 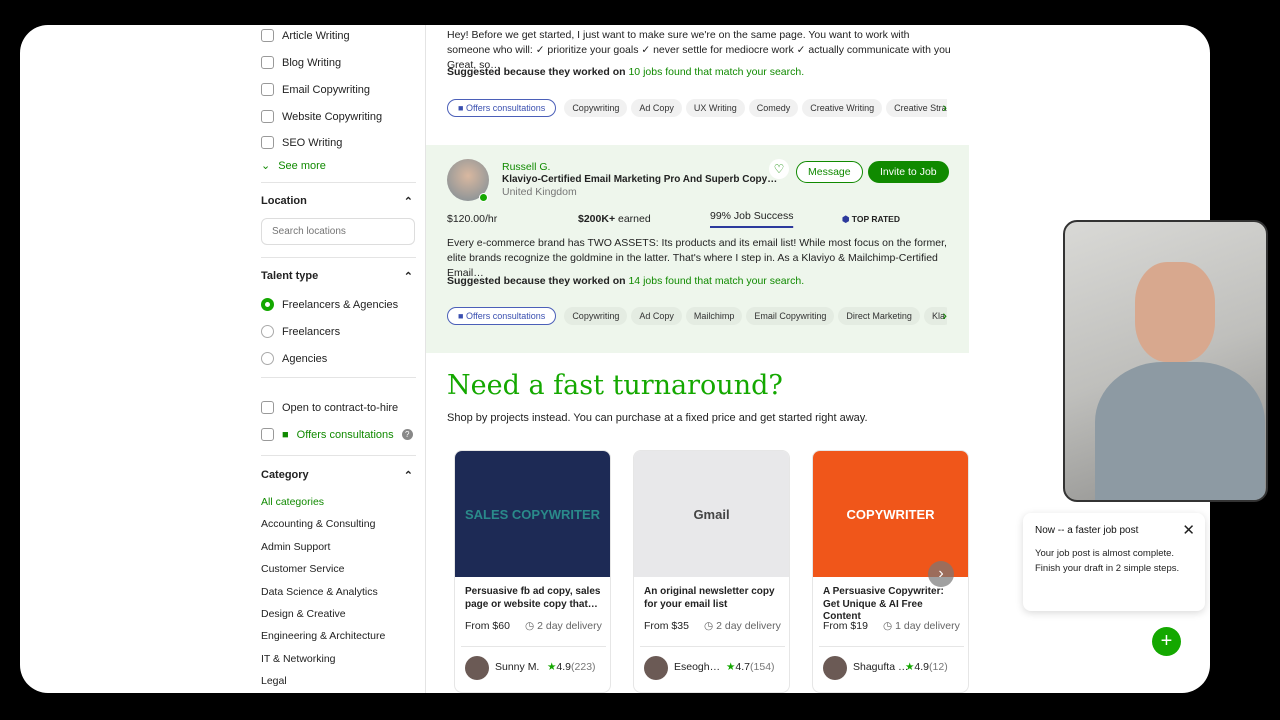 What do you see at coordinates (941, 574) in the screenshot?
I see `carousel-next-button: ›` at bounding box center [941, 574].